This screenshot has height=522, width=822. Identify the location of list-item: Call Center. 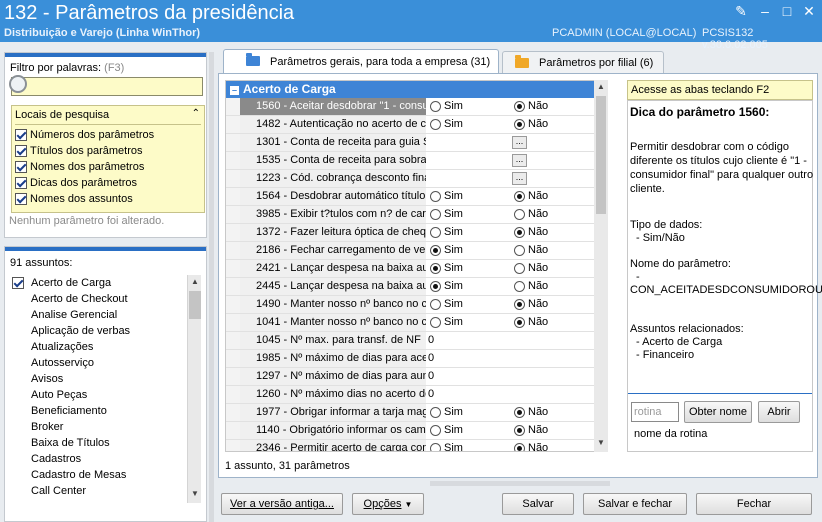
(100, 491).